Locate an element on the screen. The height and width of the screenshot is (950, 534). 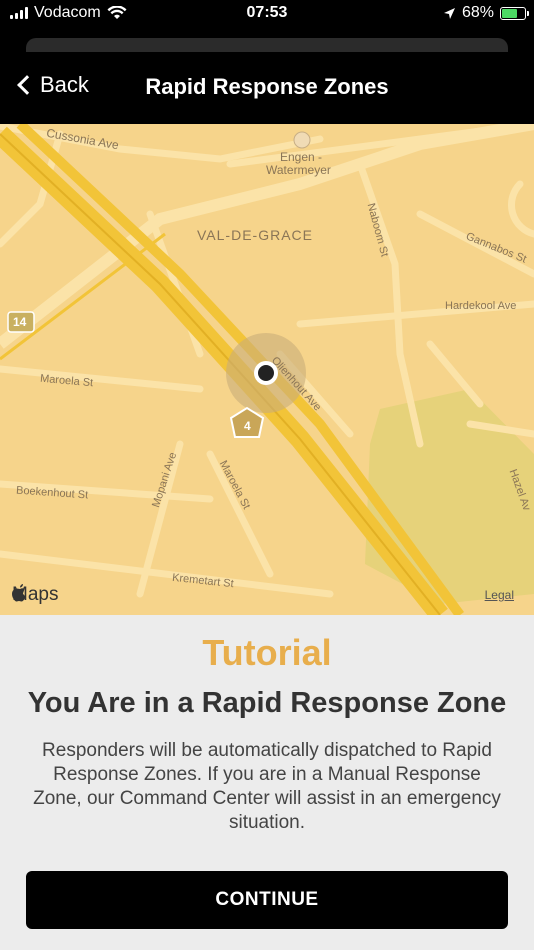
route-14-label: 14 is located at coordinates (20, 322).